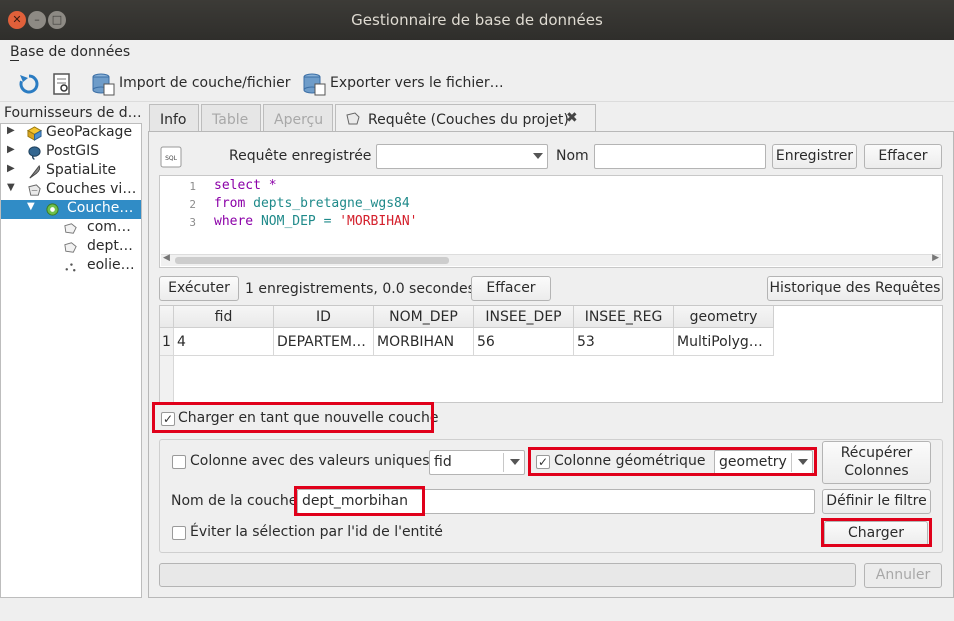 This screenshot has width=954, height=621. I want to click on import-layer-icon, so click(103, 84).